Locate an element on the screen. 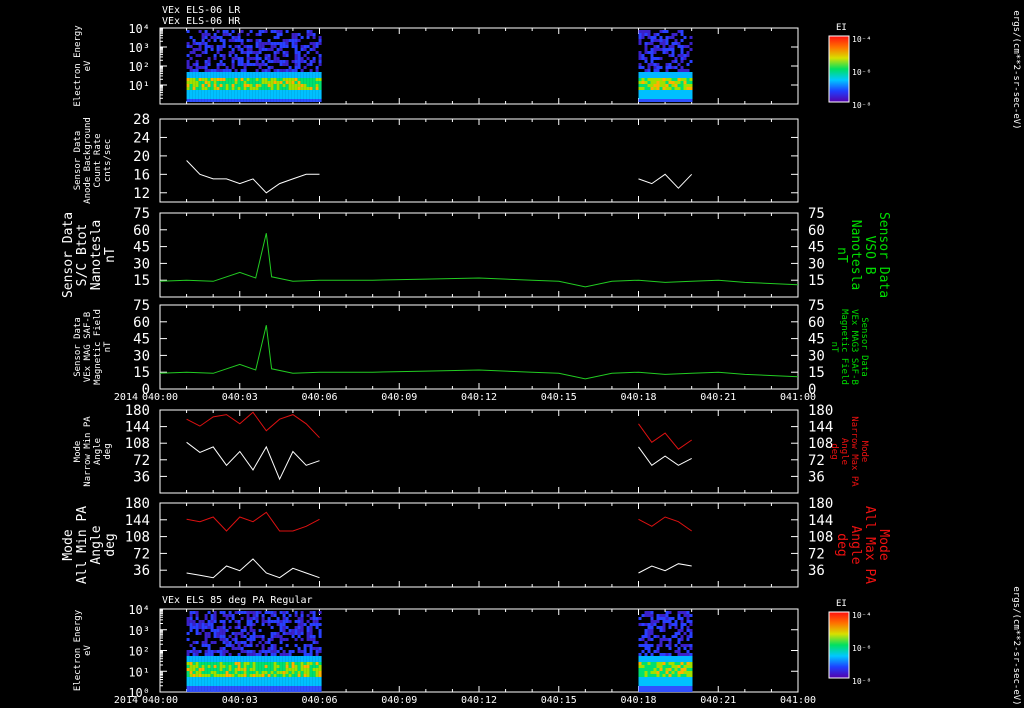 This screenshot has height=708, width=1024. right-axis-label: Sensor DataVSO BNanoteslanT is located at coordinates (862, 255).